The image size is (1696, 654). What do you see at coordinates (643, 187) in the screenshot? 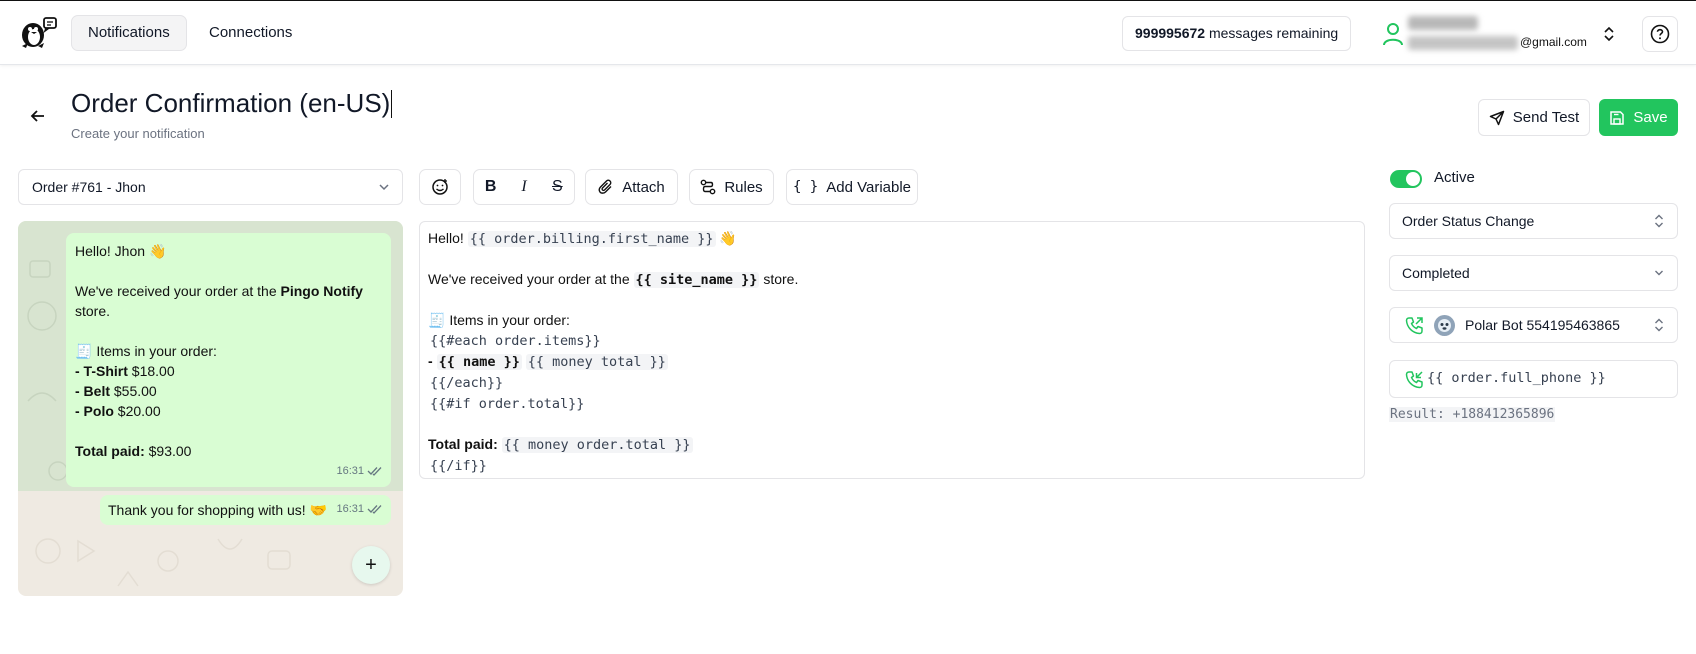
I see `attach-label: Attach` at bounding box center [643, 187].